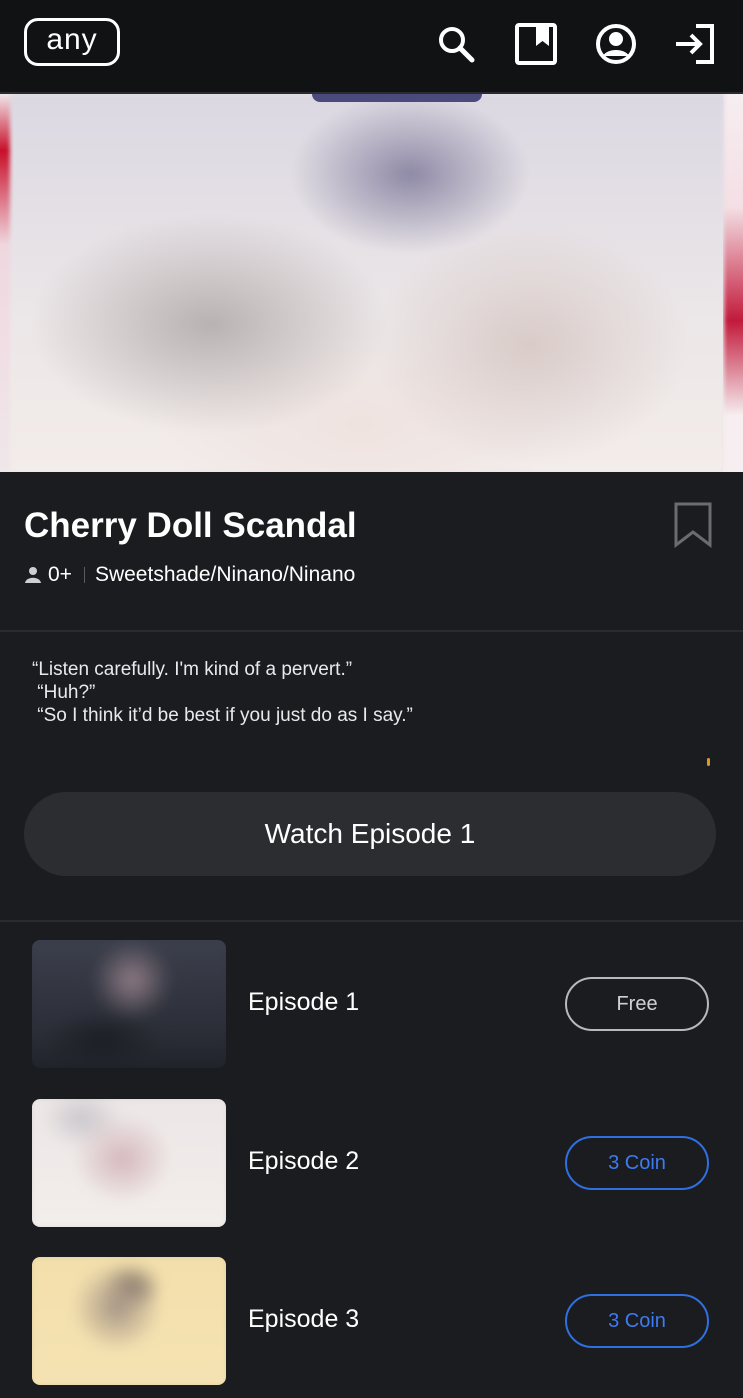 The height and width of the screenshot is (1398, 743). What do you see at coordinates (371, 47) in the screenshot?
I see `top-navigation-bar: any` at bounding box center [371, 47].